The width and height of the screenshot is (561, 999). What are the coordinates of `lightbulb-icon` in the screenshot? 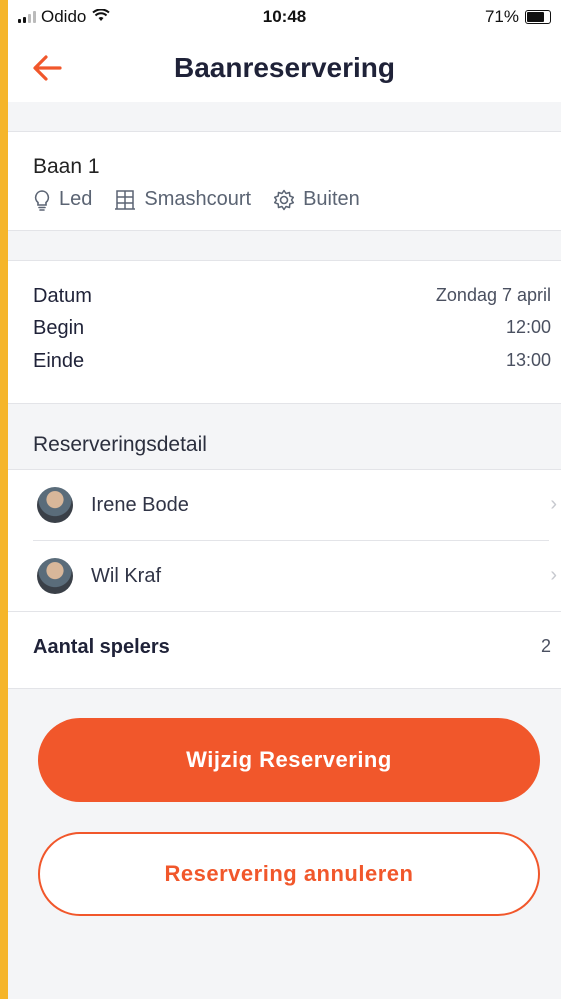 It's located at (42, 200).